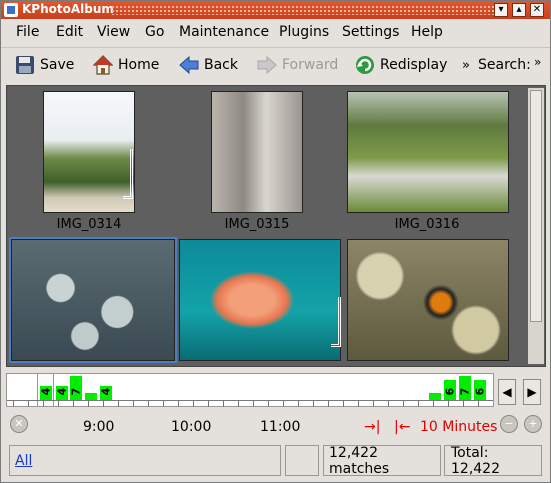  I want to click on menu-plugins: Plugins, so click(304, 32).